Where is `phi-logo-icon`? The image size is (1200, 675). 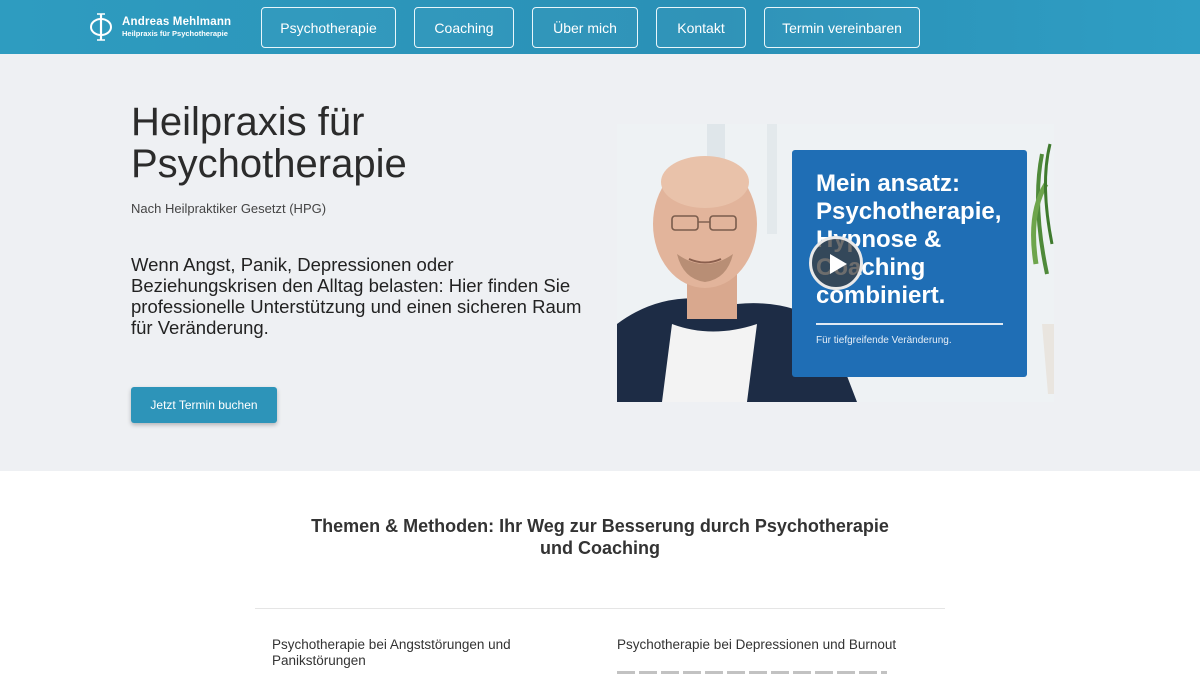 phi-logo-icon is located at coordinates (101, 27).